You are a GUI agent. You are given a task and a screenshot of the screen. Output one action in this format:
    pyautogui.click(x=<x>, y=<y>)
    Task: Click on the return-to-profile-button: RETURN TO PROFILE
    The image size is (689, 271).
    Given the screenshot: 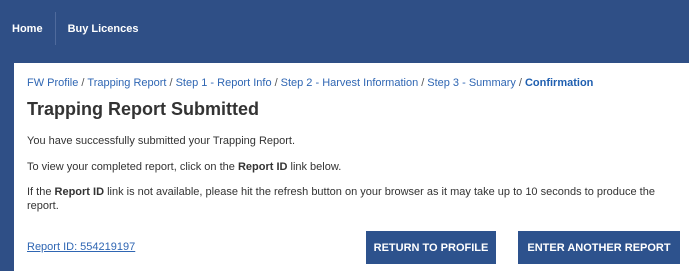 What is the action you would take?
    pyautogui.click(x=431, y=247)
    